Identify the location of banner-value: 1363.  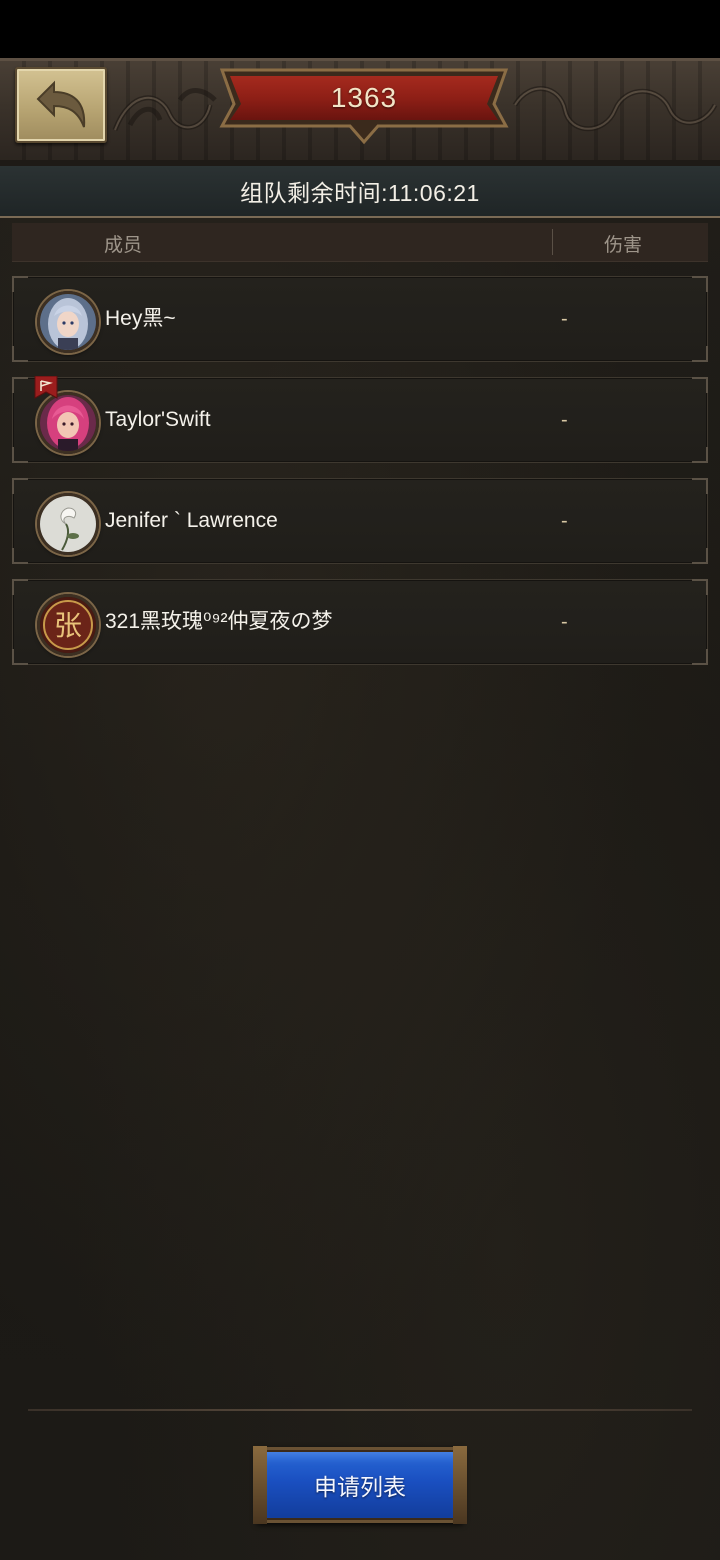
(364, 97).